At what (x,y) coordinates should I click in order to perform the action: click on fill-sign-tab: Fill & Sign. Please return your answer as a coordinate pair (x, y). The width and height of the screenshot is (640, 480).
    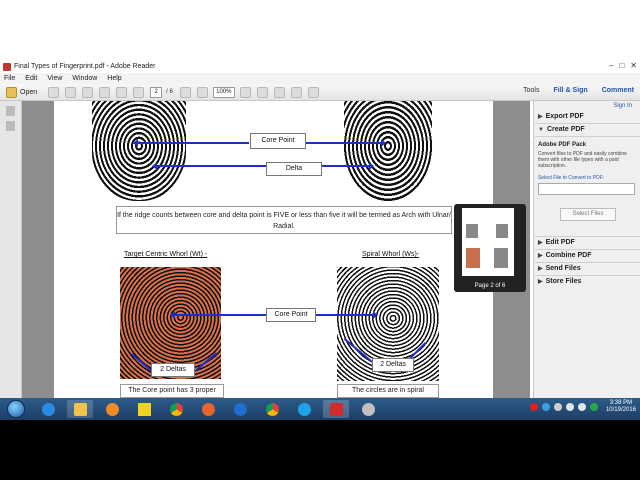
    Looking at the image, I should click on (570, 90).